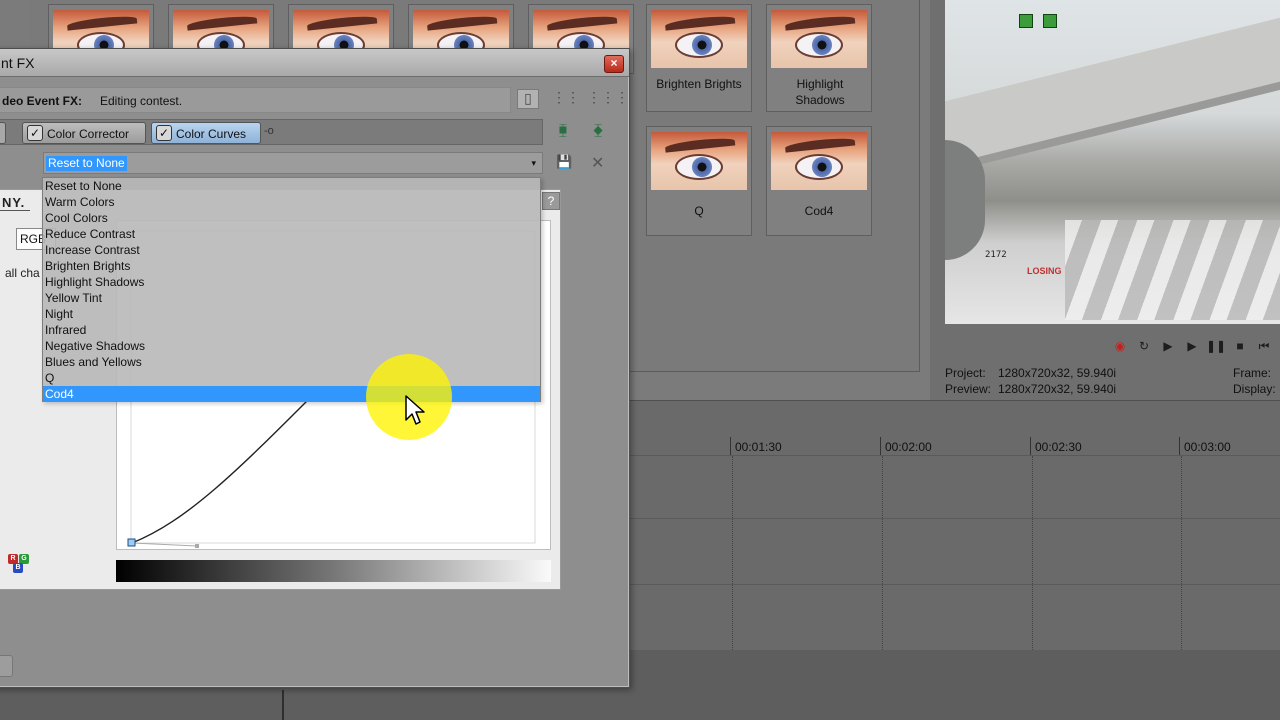 This screenshot has width=1280, height=720. What do you see at coordinates (291, 282) in the screenshot?
I see `preset-option-highlight-shadows: Highlight Shadows` at bounding box center [291, 282].